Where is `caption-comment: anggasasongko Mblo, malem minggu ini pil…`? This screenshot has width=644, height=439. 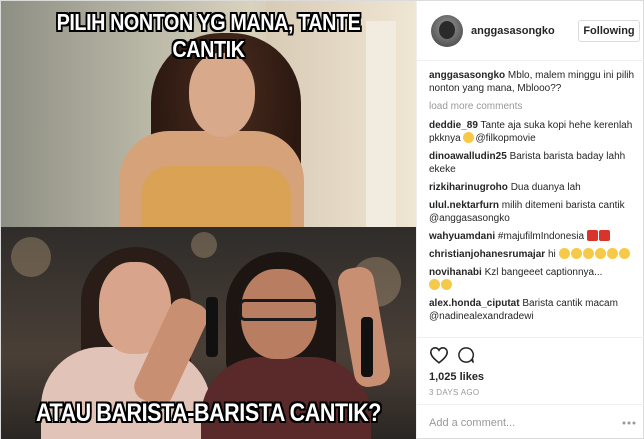 caption-comment: anggasasongko Mblo, malem minggu ini pil… is located at coordinates (535, 82).